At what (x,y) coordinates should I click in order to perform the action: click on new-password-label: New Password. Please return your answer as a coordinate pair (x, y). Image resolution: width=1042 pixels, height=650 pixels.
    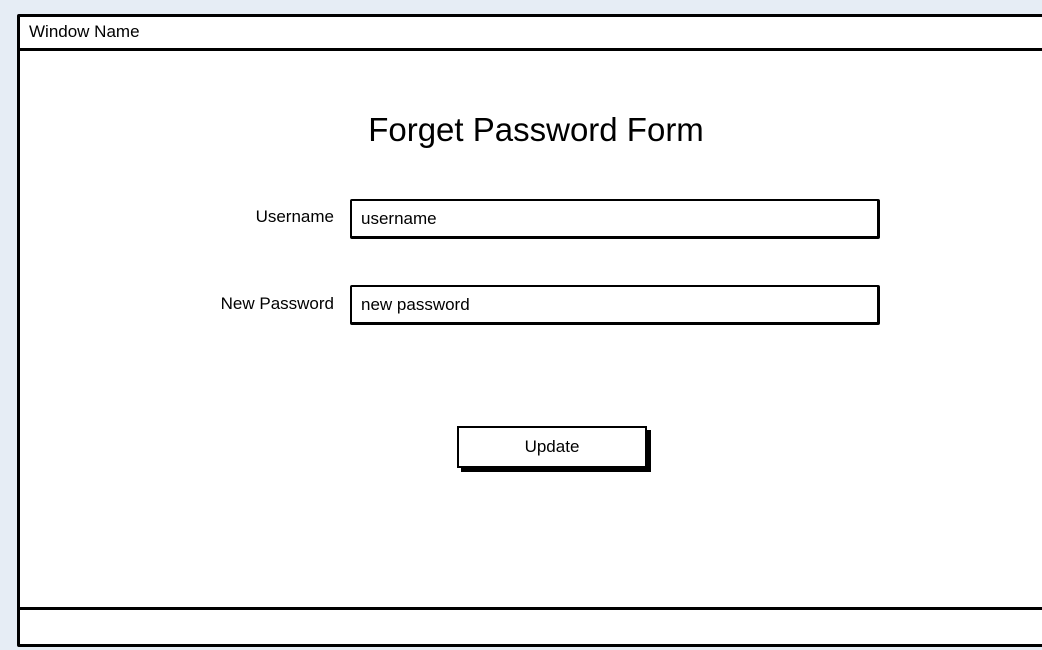
    Looking at the image, I should click on (277, 303).